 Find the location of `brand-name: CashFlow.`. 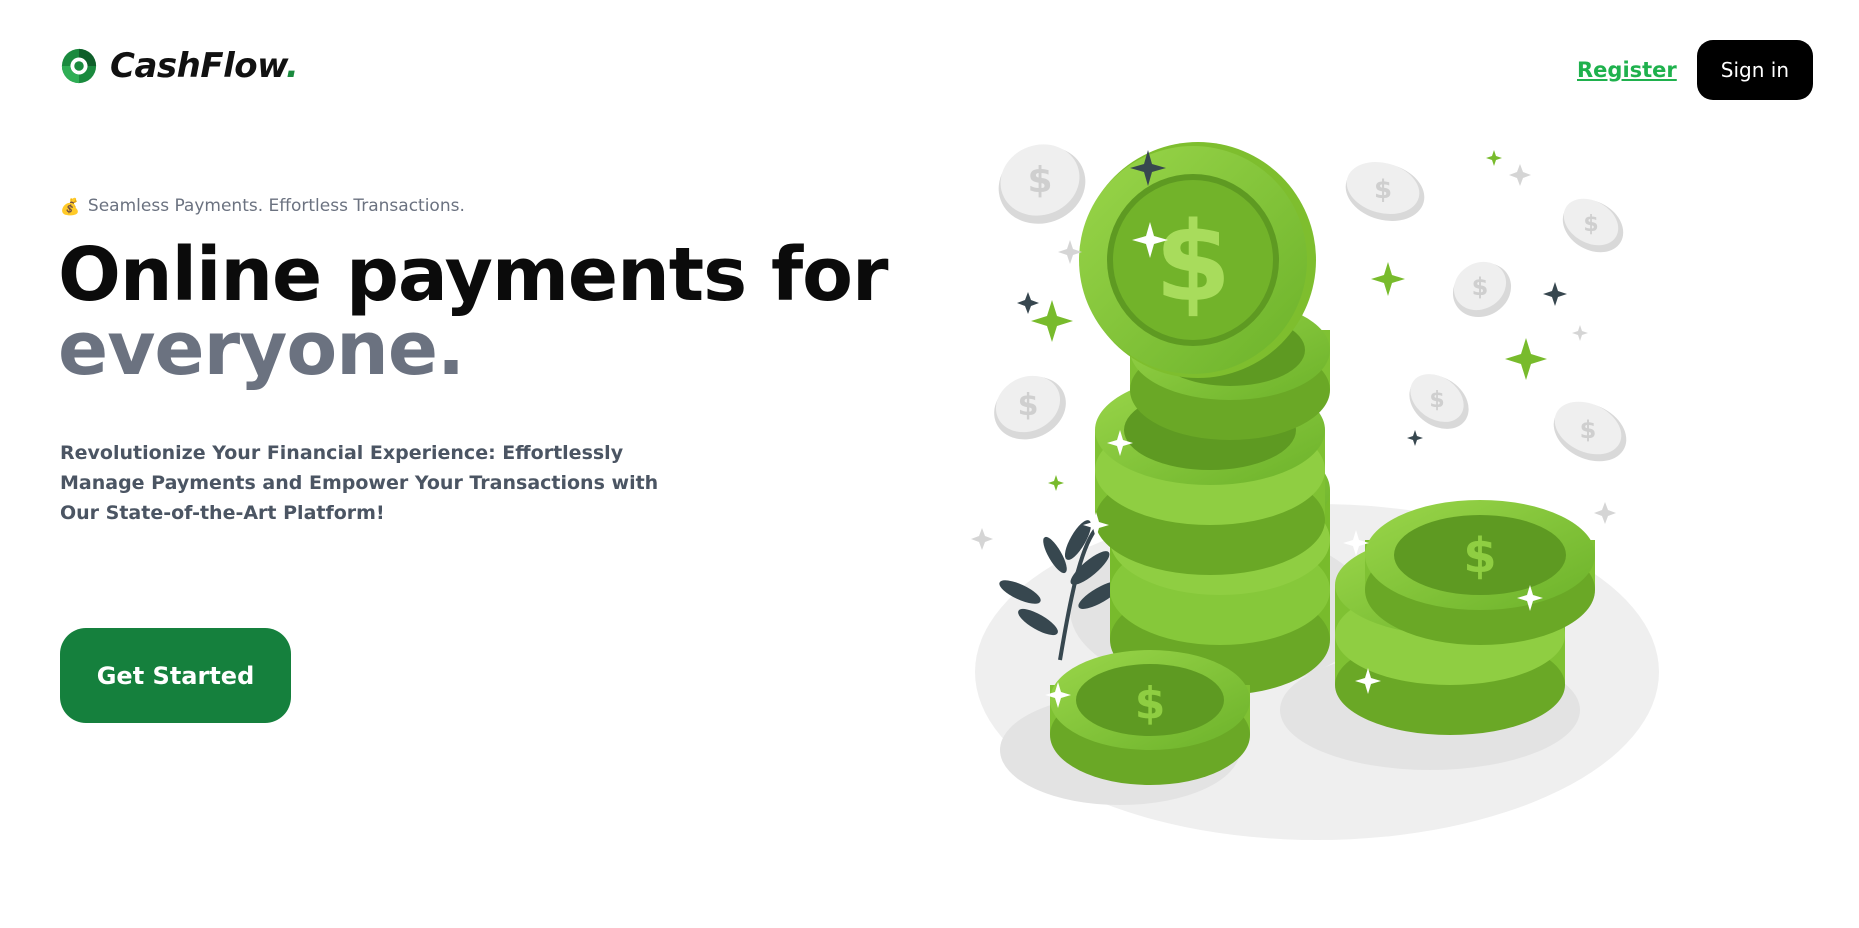

brand-name: CashFlow. is located at coordinates (204, 66).